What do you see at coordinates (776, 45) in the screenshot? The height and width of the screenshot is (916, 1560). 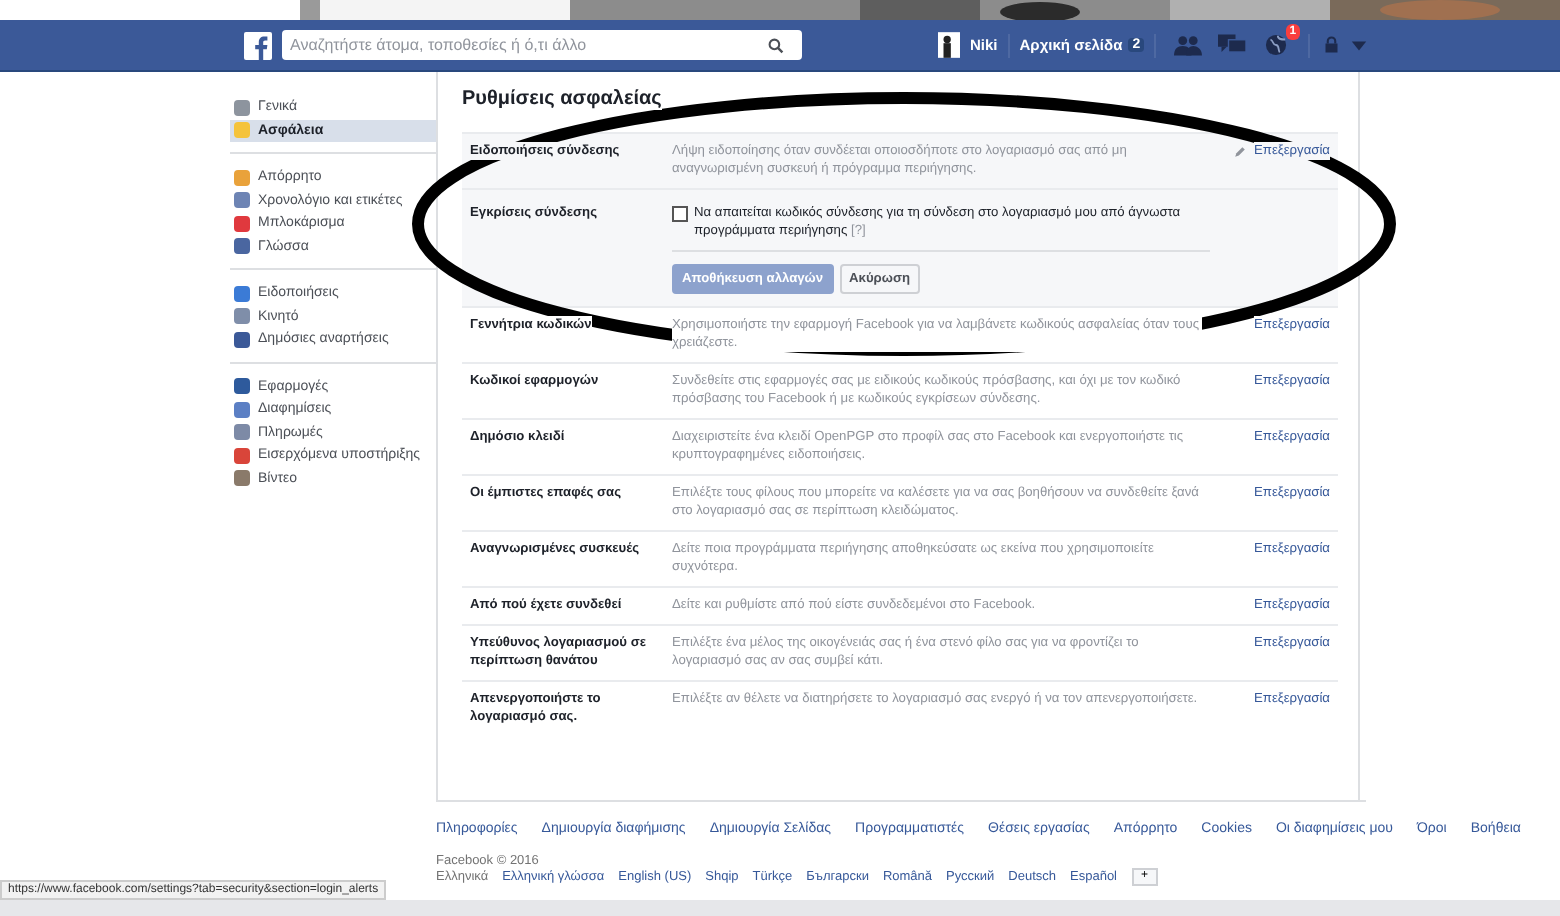 I see `search-icon` at bounding box center [776, 45].